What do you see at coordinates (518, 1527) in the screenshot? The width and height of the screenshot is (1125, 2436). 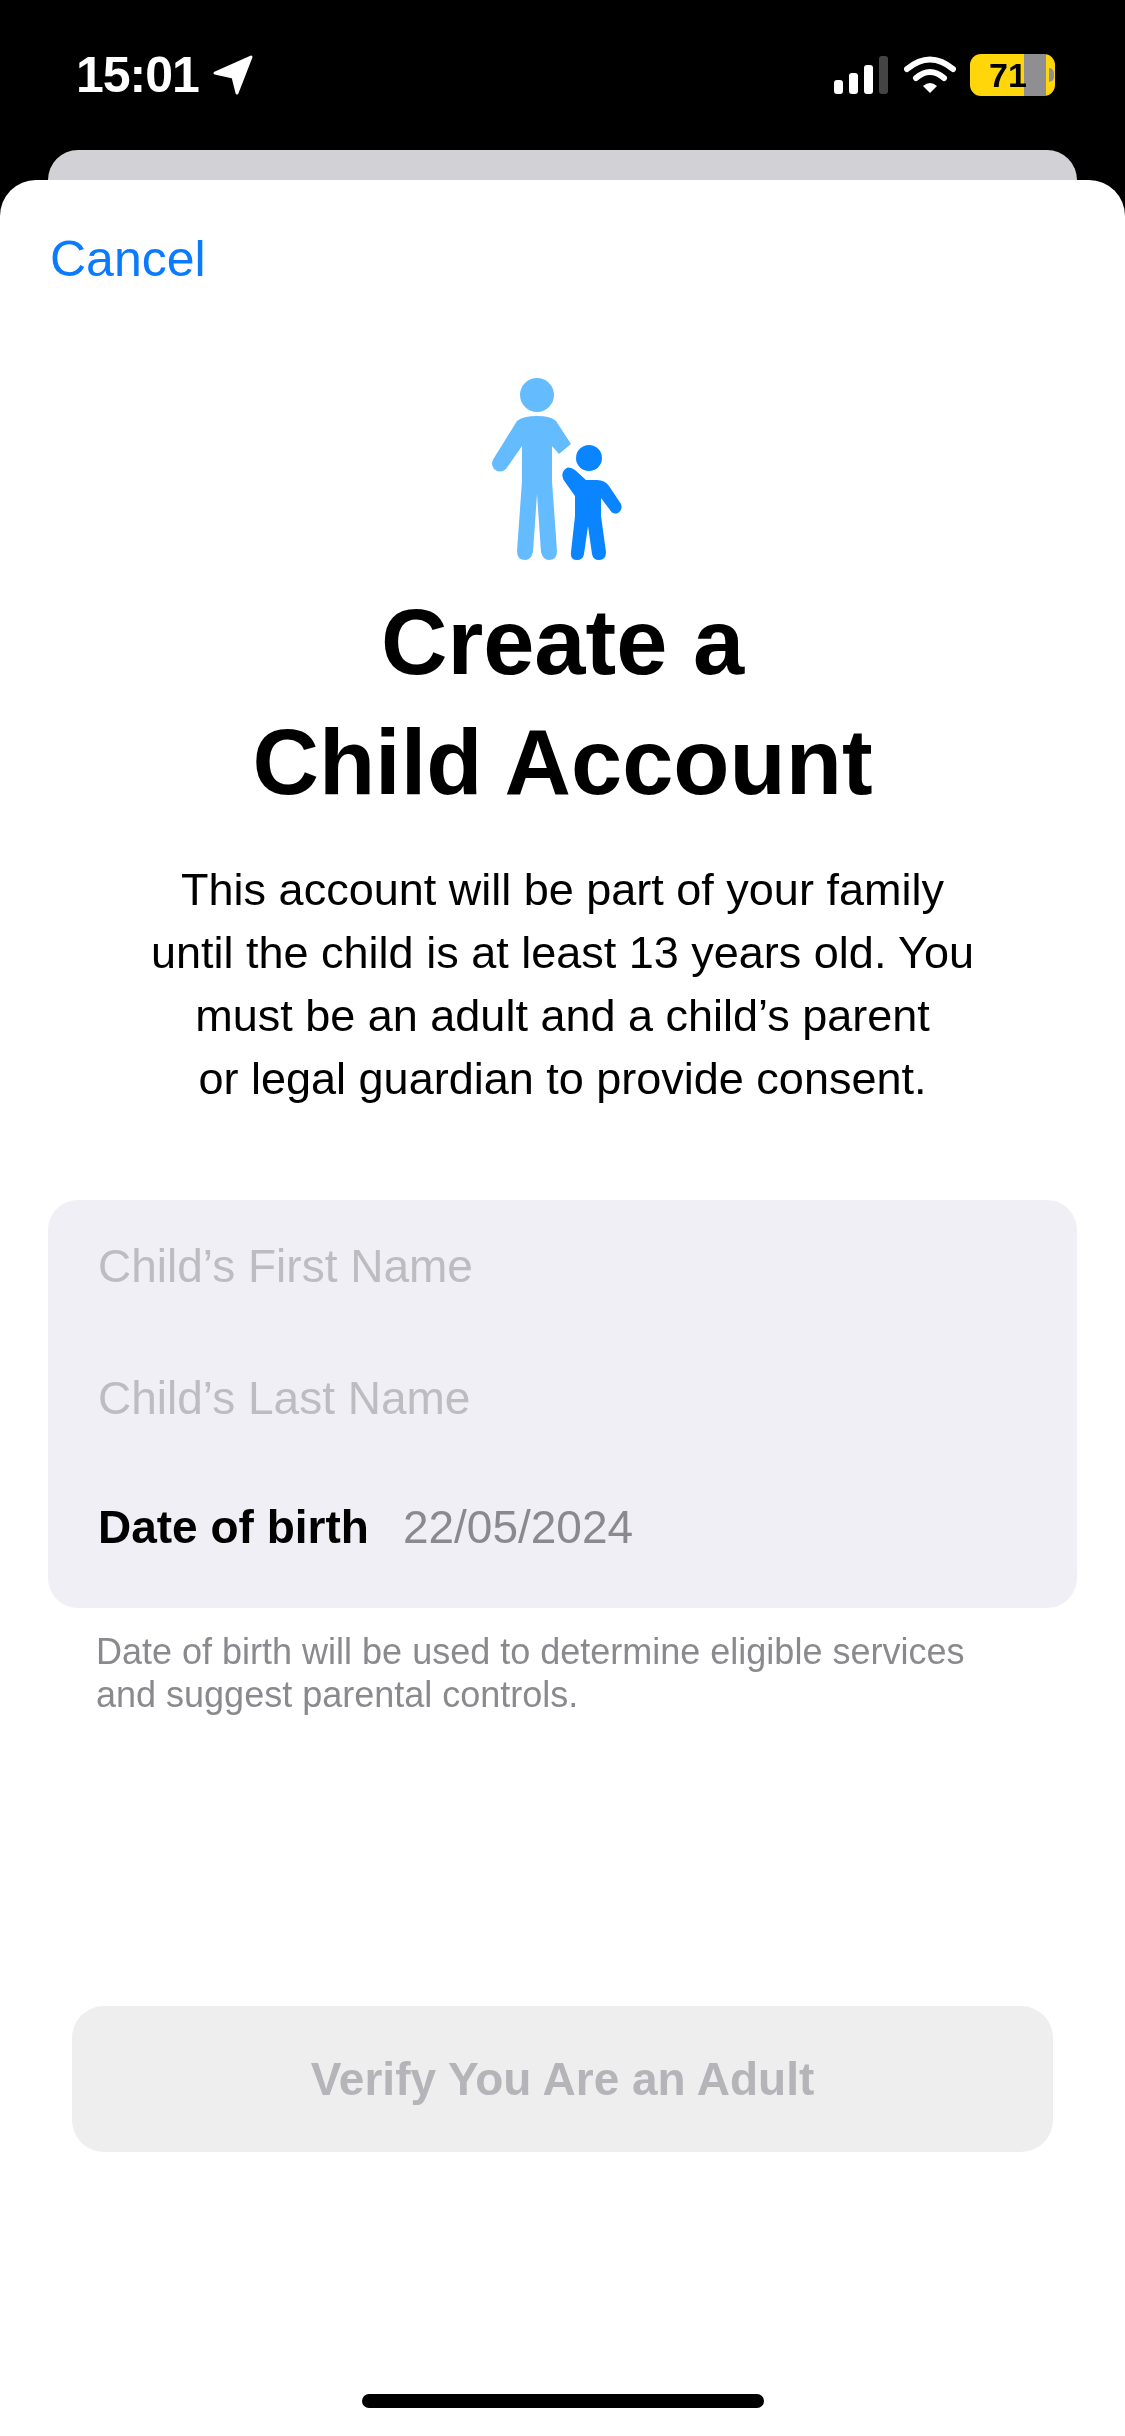 I see `date-of-birth-value: 22/05/2024` at bounding box center [518, 1527].